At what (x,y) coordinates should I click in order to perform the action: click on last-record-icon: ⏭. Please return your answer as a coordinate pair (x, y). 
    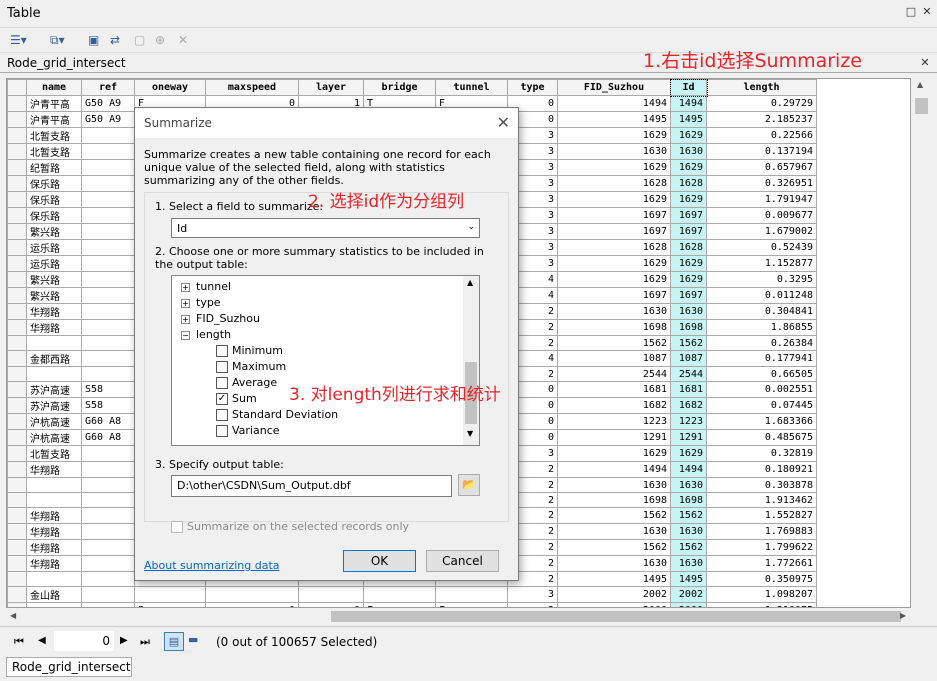
    Looking at the image, I should click on (145, 642).